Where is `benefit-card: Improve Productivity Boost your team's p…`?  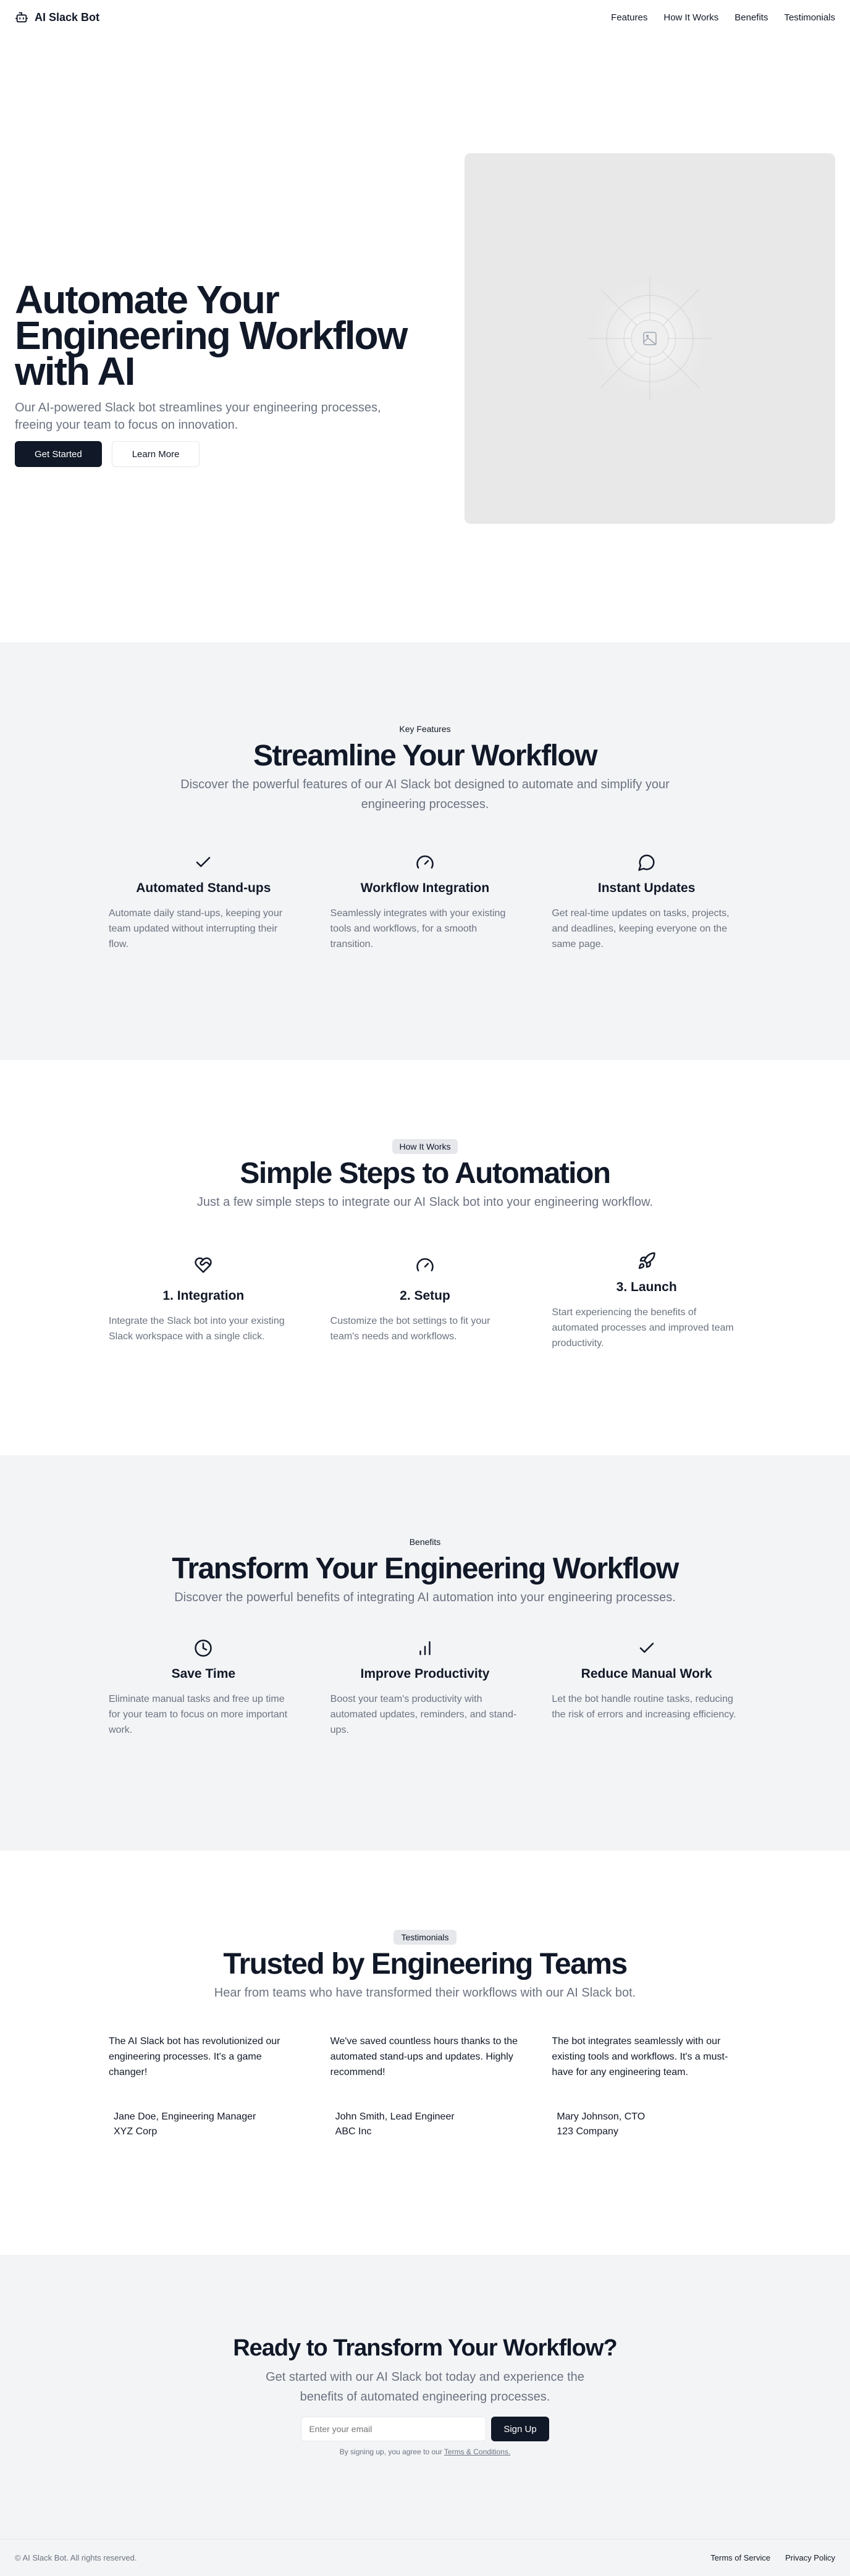
benefit-card: Improve Productivity Boost your team's p… is located at coordinates (425, 1687).